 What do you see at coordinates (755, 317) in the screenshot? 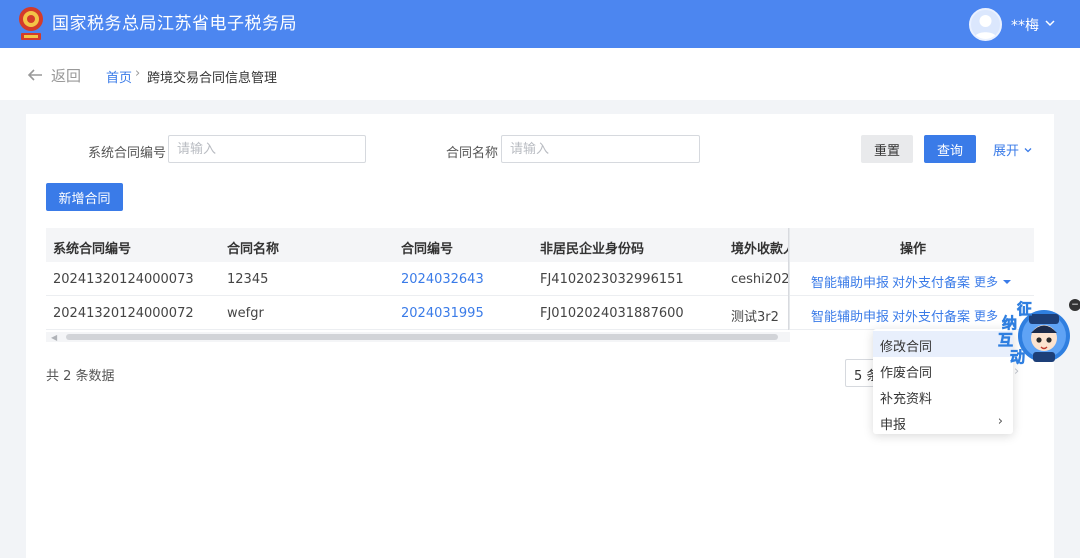
I see `cell-payee: 测试3r2` at bounding box center [755, 317].